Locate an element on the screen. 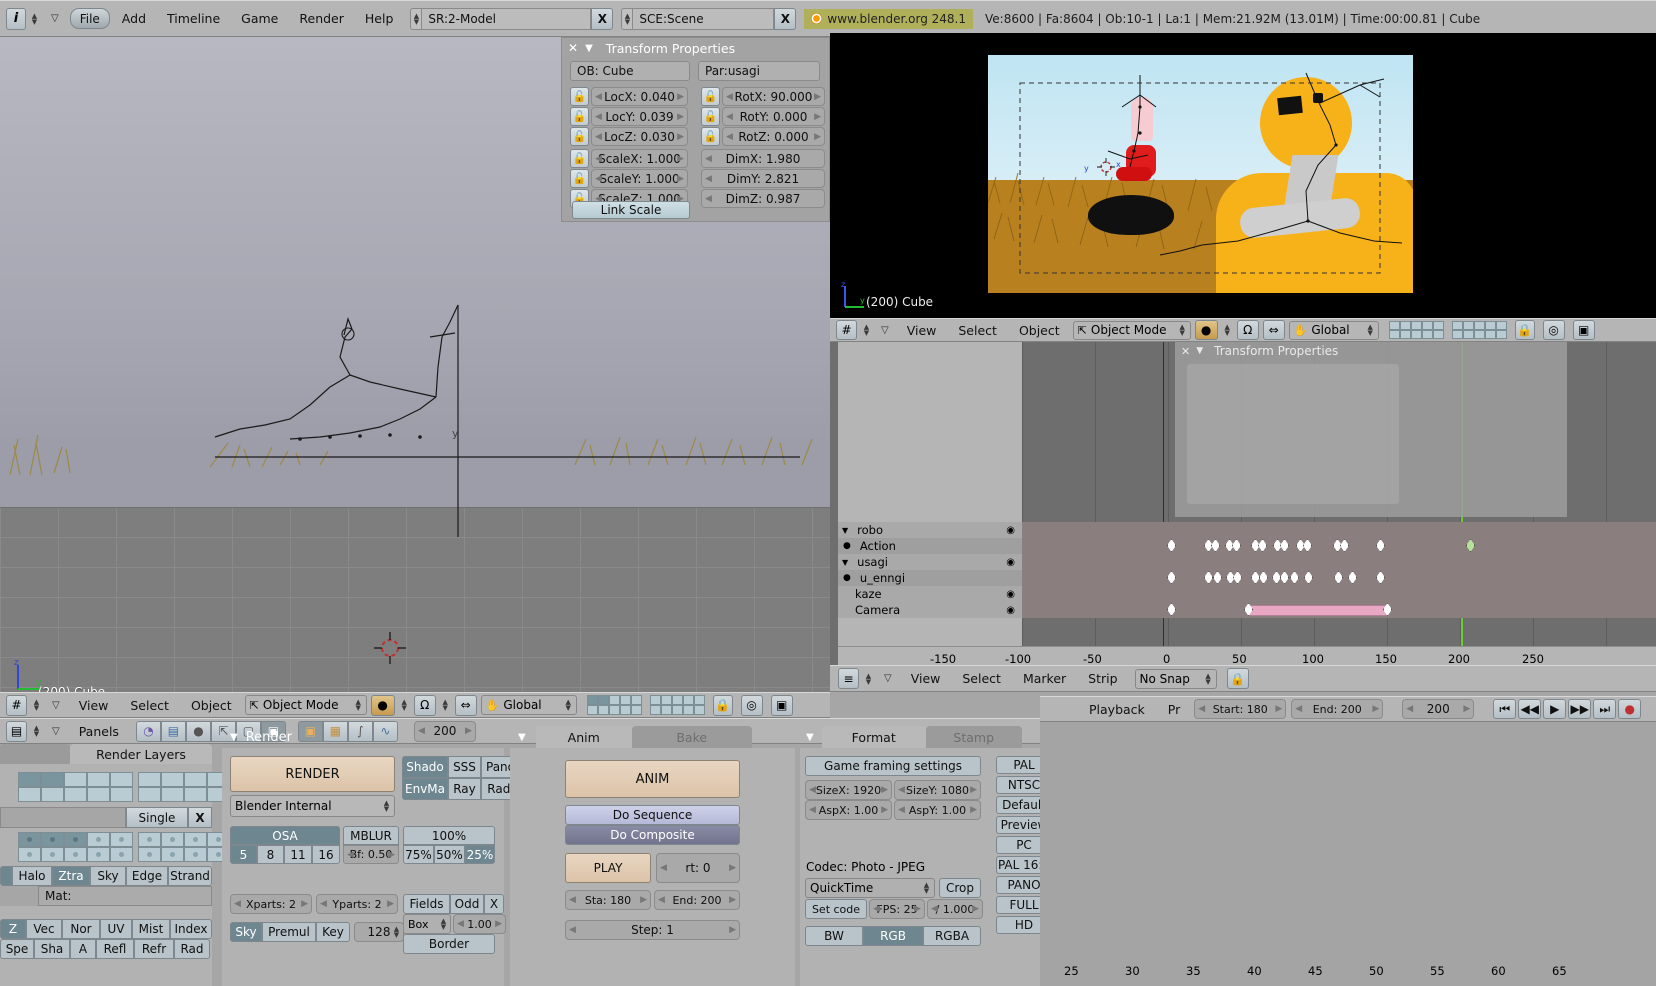  pass-z: Z is located at coordinates (13, 929).